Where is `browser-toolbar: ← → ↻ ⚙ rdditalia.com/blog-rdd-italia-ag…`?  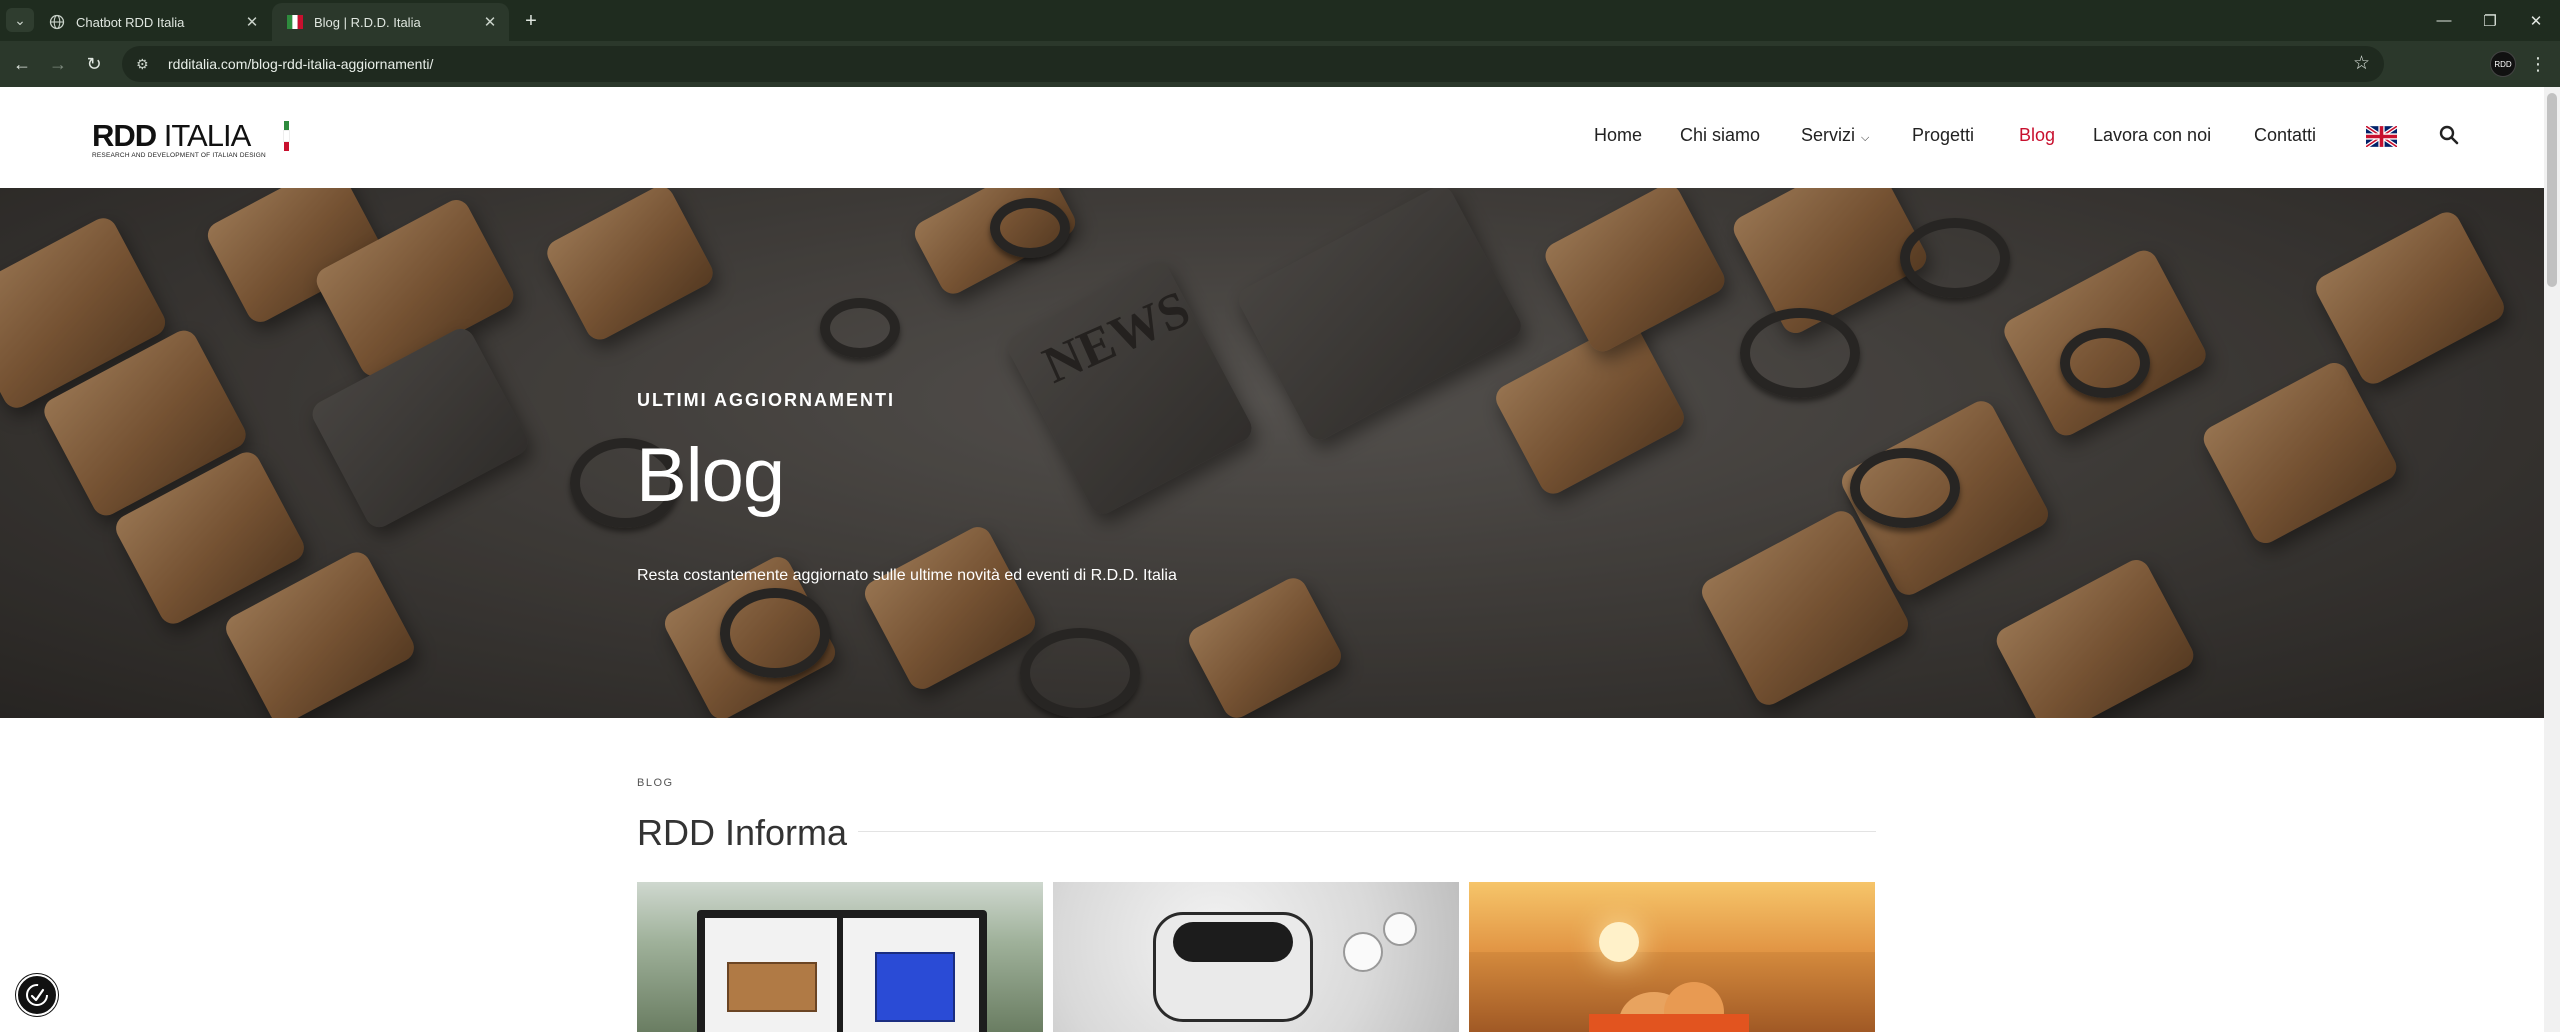 browser-toolbar: ← → ↻ ⚙ rdditalia.com/blog-rdd-italia-ag… is located at coordinates (1280, 64).